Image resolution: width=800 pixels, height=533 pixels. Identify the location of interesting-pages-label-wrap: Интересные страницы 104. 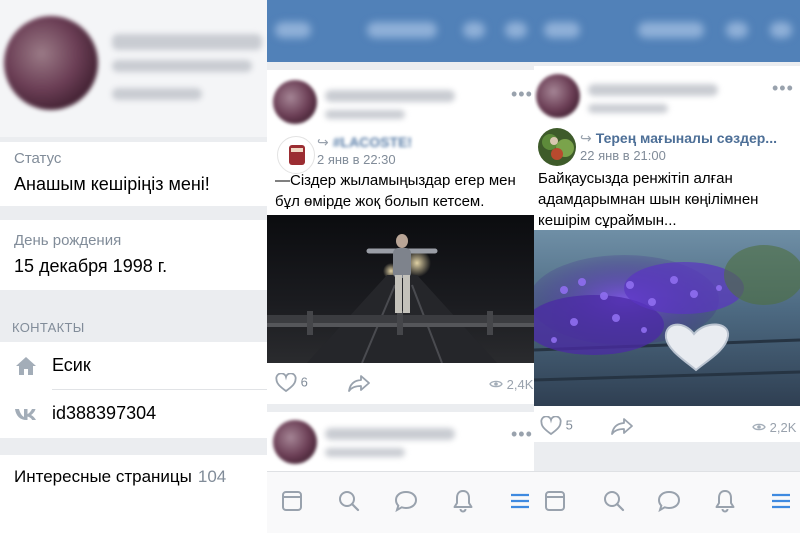
(120, 477).